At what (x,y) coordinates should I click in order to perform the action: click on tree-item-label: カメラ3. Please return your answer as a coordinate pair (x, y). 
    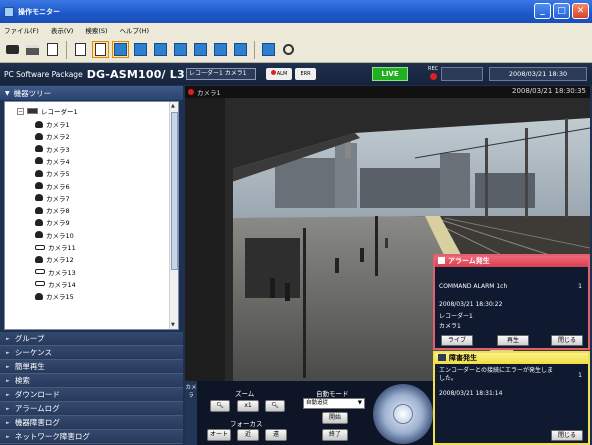
    Looking at the image, I should click on (58, 149).